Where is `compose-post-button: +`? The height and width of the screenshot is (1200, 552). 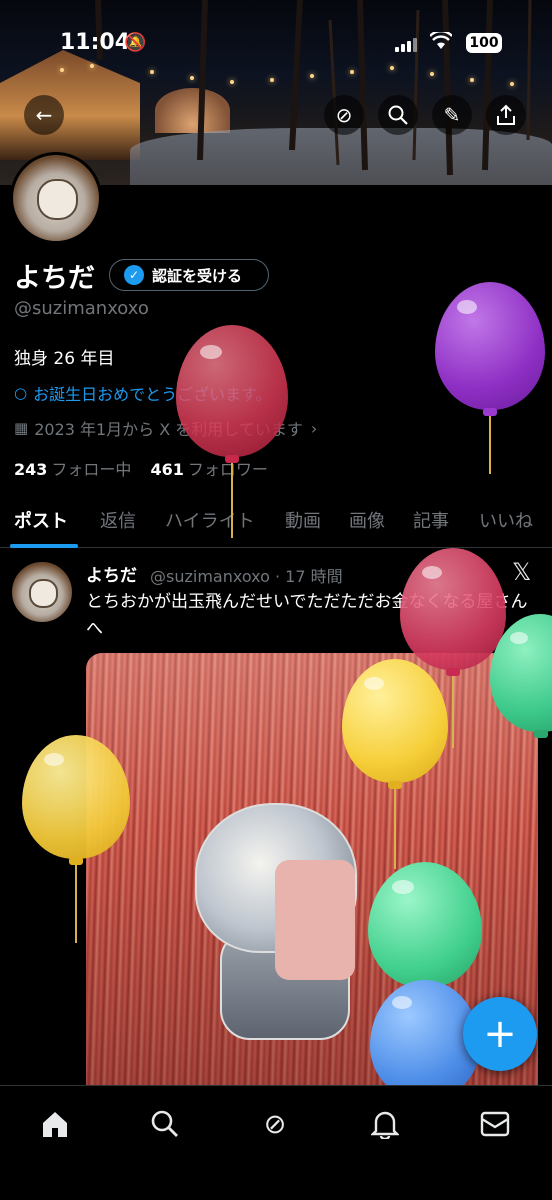
compose-post-button: + is located at coordinates (500, 1034).